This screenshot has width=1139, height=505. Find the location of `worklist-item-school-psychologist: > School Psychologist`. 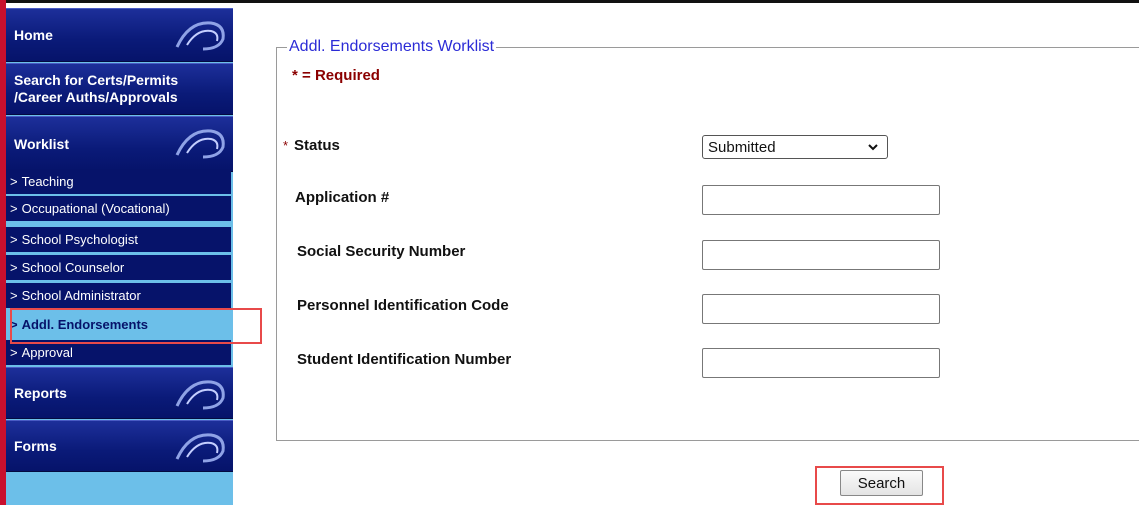

worklist-item-school-psychologist: > School Psychologist is located at coordinates (118, 240).